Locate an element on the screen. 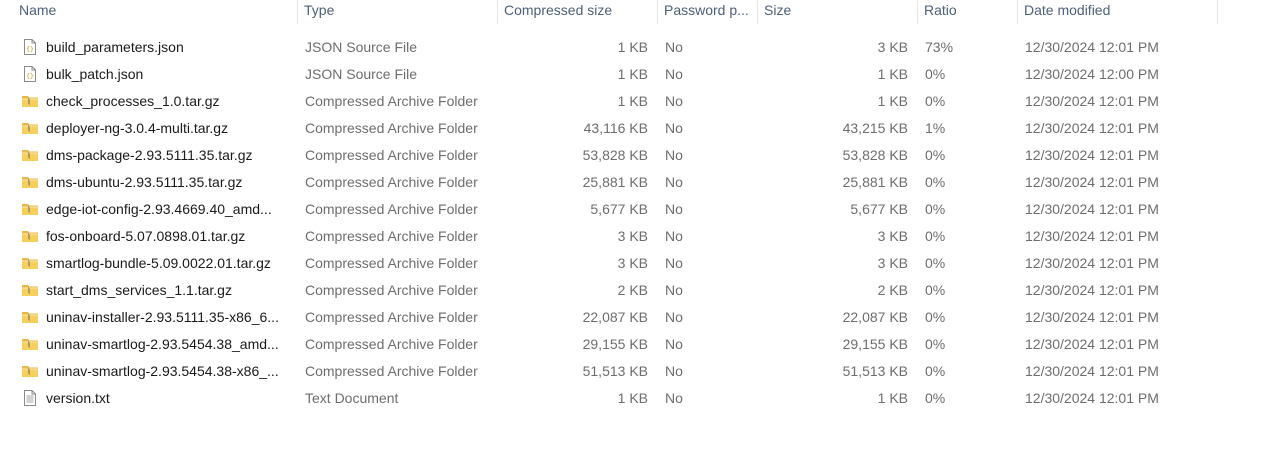  file-ratio: 73% is located at coordinates (939, 47).